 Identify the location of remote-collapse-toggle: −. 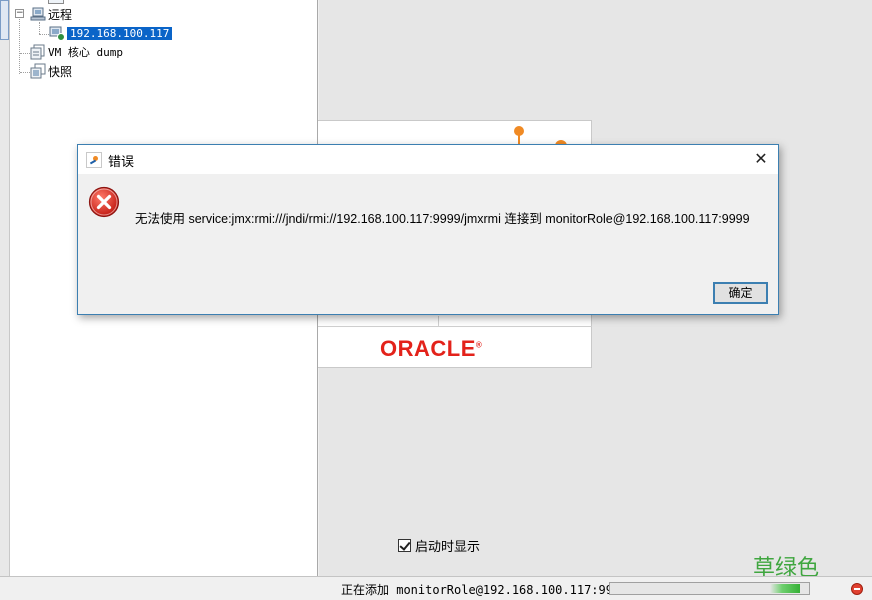
(19, 13).